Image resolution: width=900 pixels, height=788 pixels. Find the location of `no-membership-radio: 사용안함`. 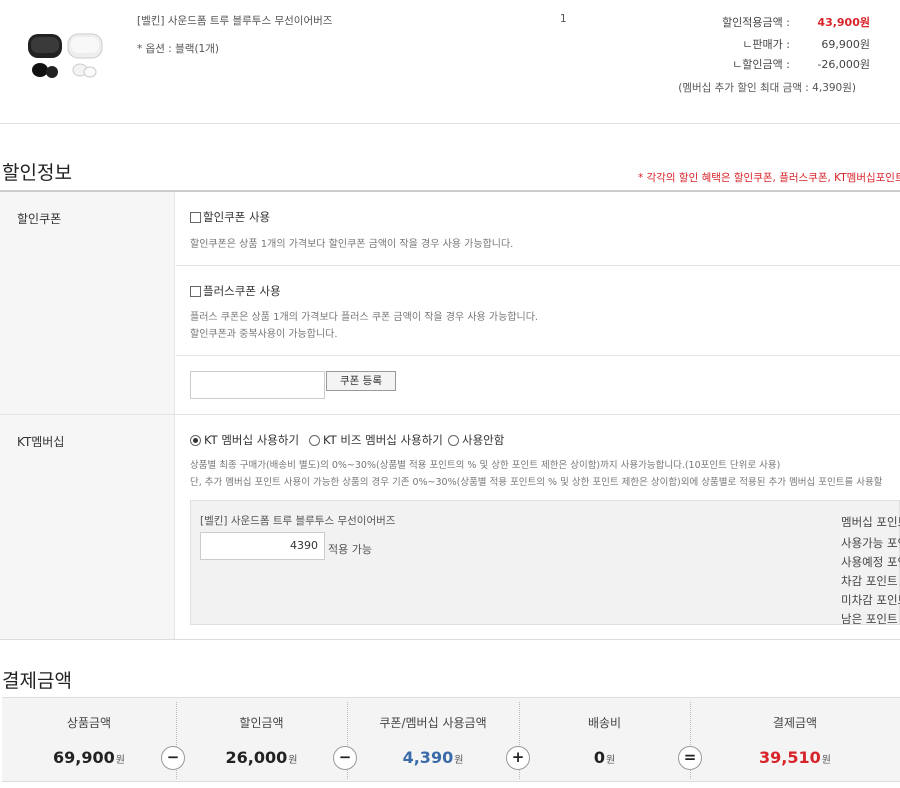

no-membership-radio: 사용안함 is located at coordinates (476, 440).